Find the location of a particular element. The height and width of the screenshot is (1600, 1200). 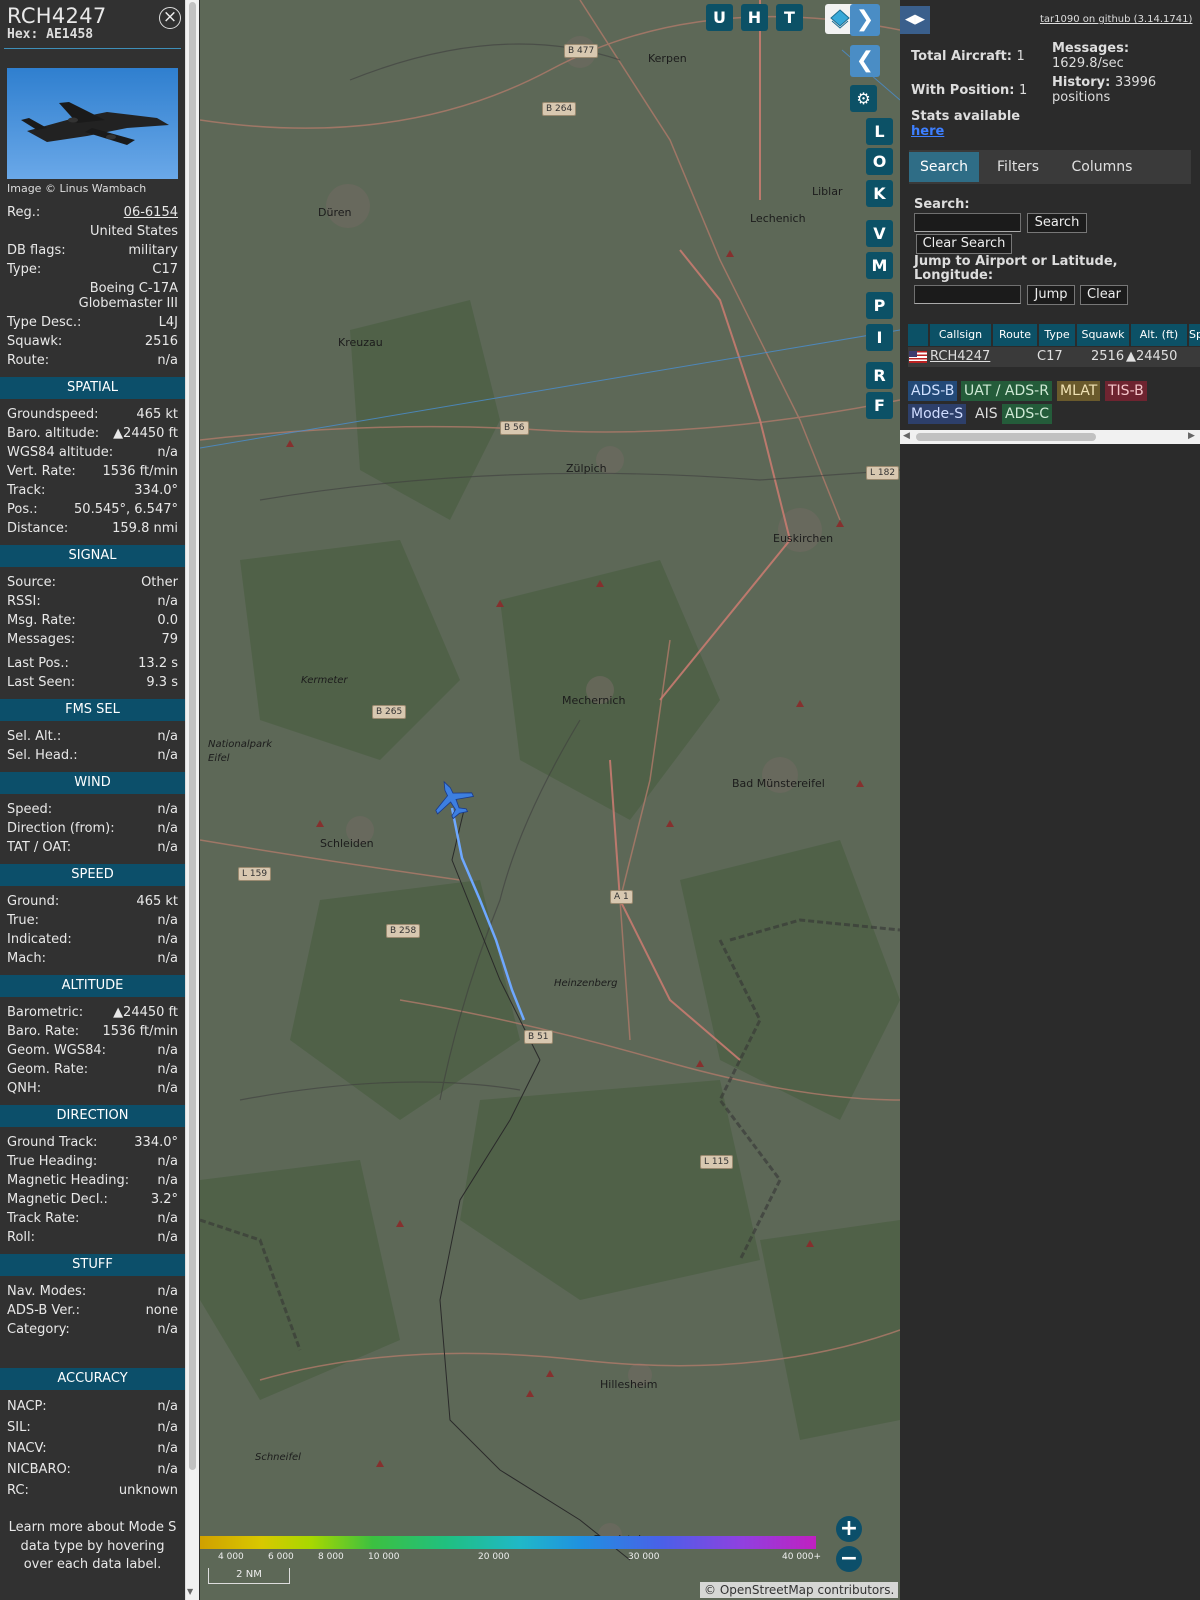

info-label: Messages: is located at coordinates (41, 639).